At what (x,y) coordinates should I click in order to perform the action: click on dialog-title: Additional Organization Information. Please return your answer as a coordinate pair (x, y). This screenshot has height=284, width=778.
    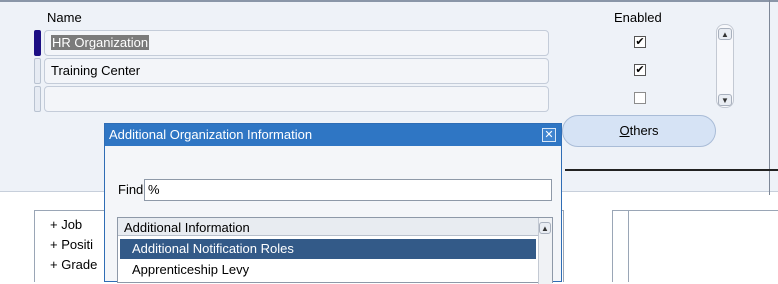
    Looking at the image, I should click on (333, 135).